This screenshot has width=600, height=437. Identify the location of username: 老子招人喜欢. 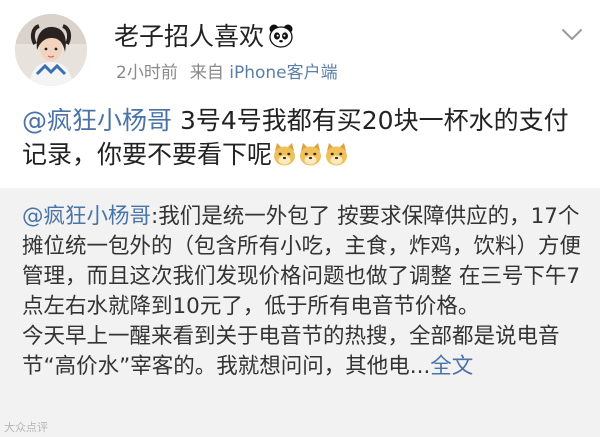
(204, 37).